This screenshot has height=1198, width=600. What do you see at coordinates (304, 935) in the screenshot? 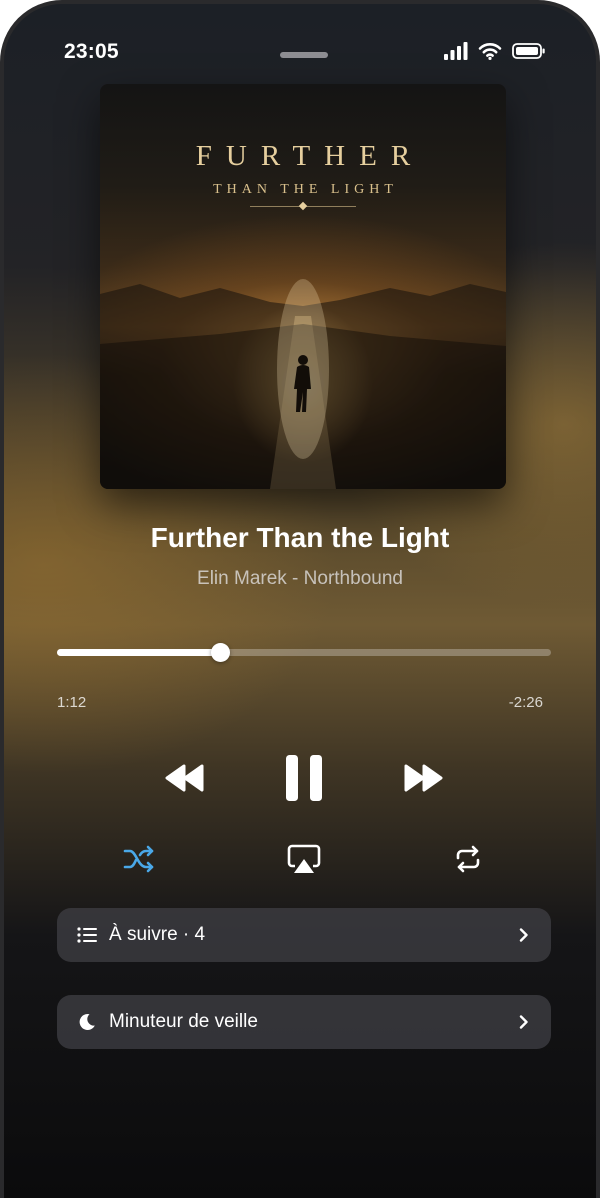
I see `up-next-row: À suivre · 4` at bounding box center [304, 935].